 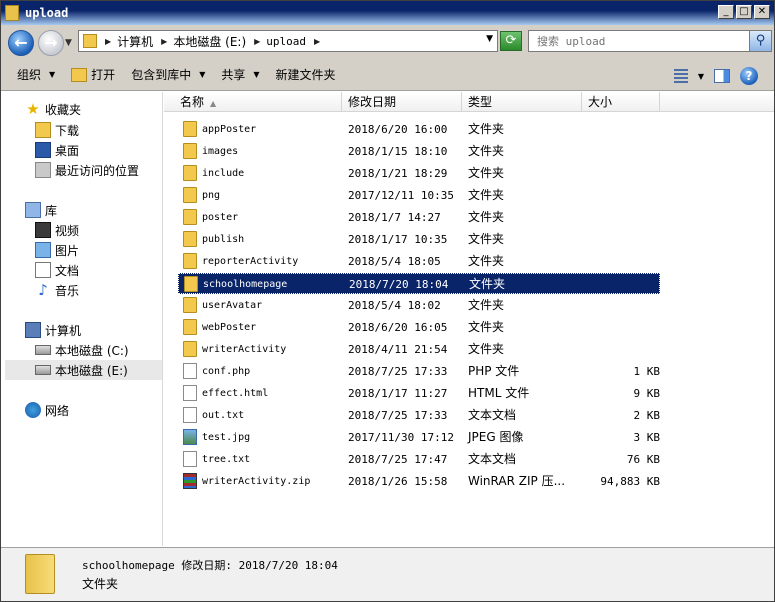 What do you see at coordinates (57, 230) in the screenshot?
I see `sidebar-item-videos: 视频` at bounding box center [57, 230].